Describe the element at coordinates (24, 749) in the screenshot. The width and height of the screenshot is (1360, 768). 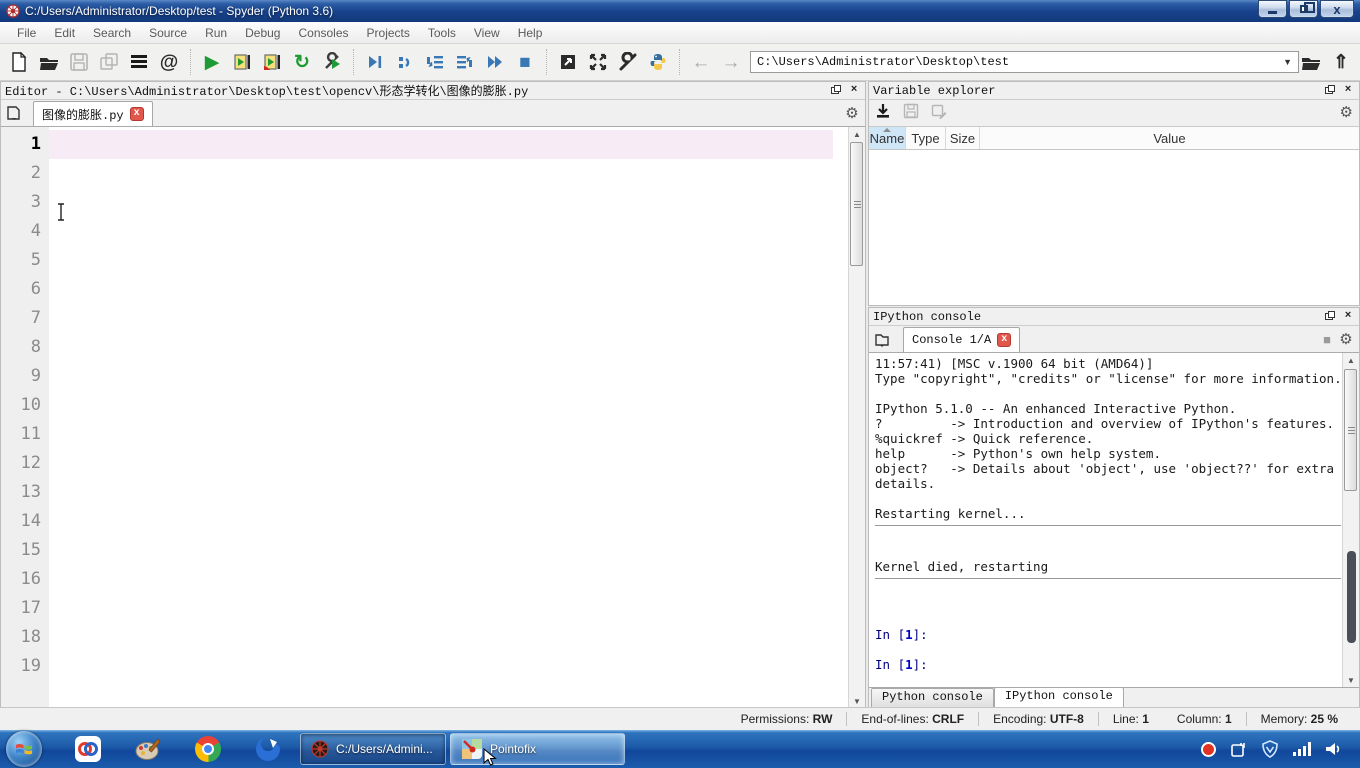
I see `start-button` at that location.